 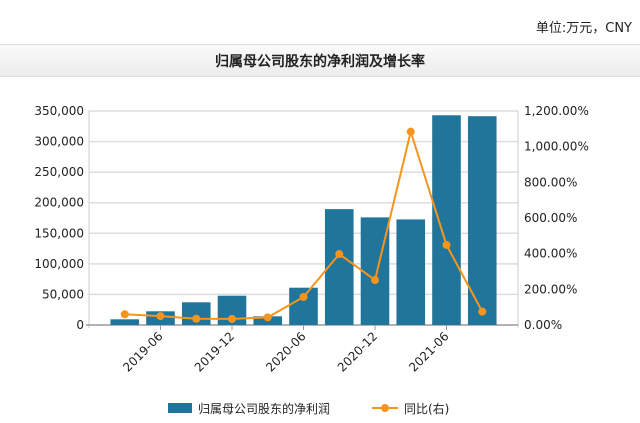 What do you see at coordinates (59, 111) in the screenshot?
I see `left-tick-label: 350,000` at bounding box center [59, 111].